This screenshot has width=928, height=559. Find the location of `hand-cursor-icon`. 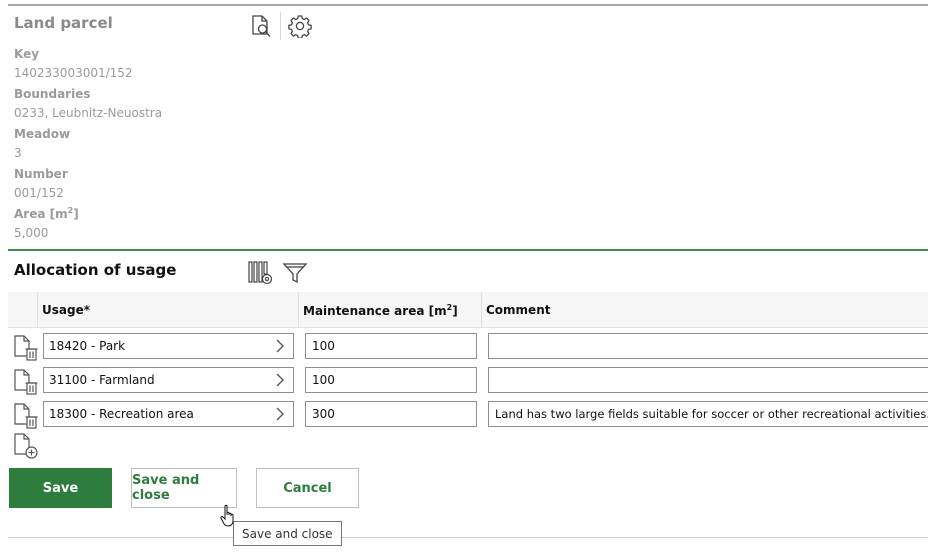

hand-cursor-icon is located at coordinates (229, 516).